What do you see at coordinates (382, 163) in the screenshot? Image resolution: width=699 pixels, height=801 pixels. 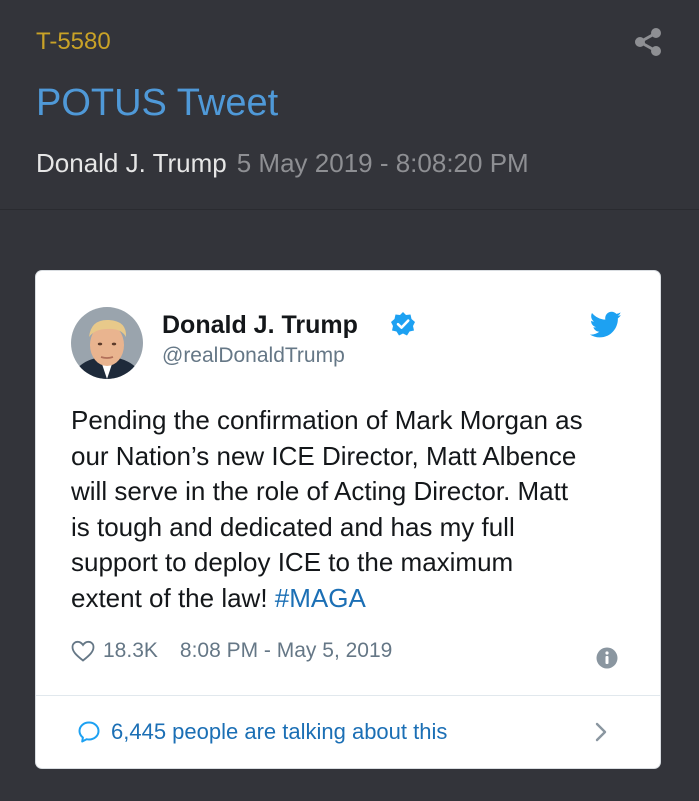 I see `post-timestamp: 5 May 2019 - 8:08:20 PM` at bounding box center [382, 163].